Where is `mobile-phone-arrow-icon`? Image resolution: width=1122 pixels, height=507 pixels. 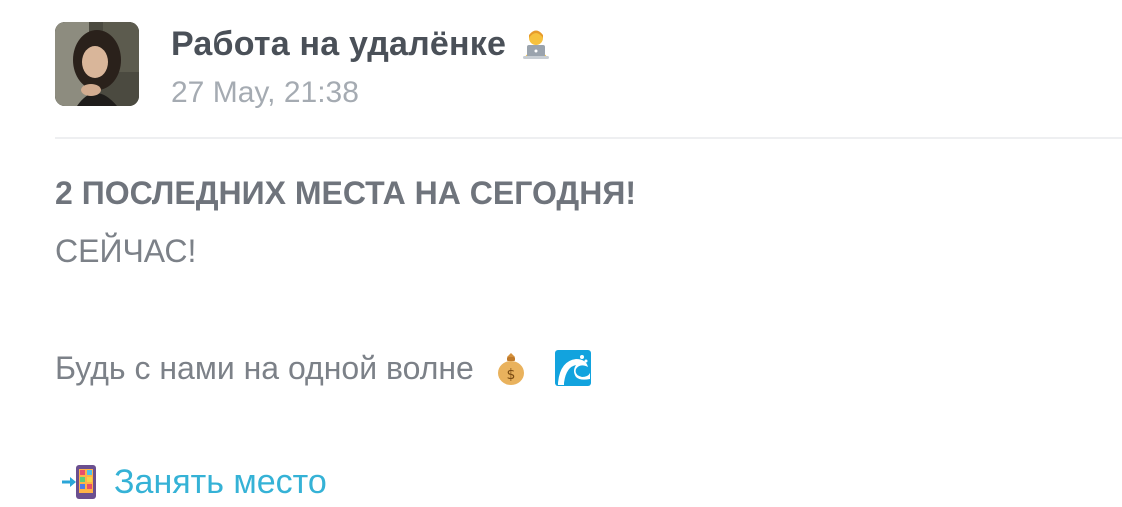
mobile-phone-arrow-icon is located at coordinates (80, 482).